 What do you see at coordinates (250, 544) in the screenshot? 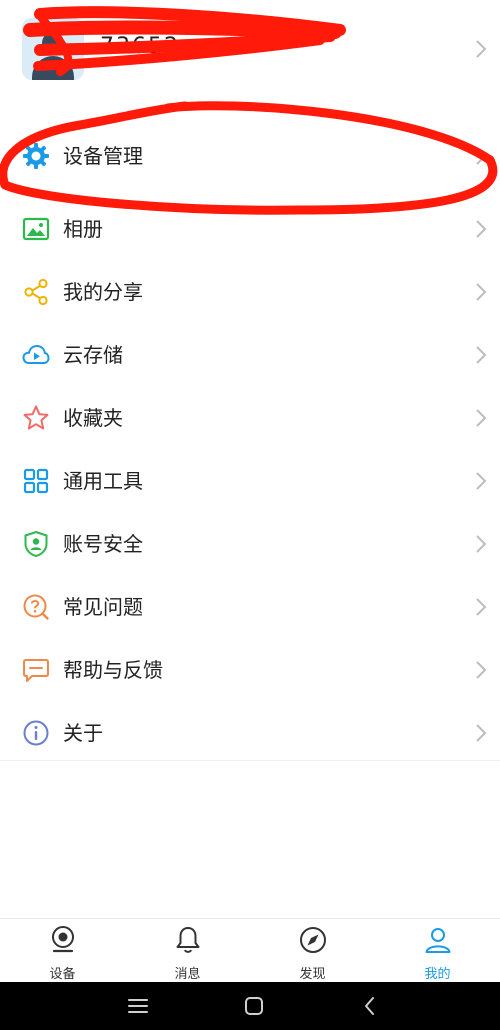
I see `menu-item-account-security: 账号安全` at bounding box center [250, 544].